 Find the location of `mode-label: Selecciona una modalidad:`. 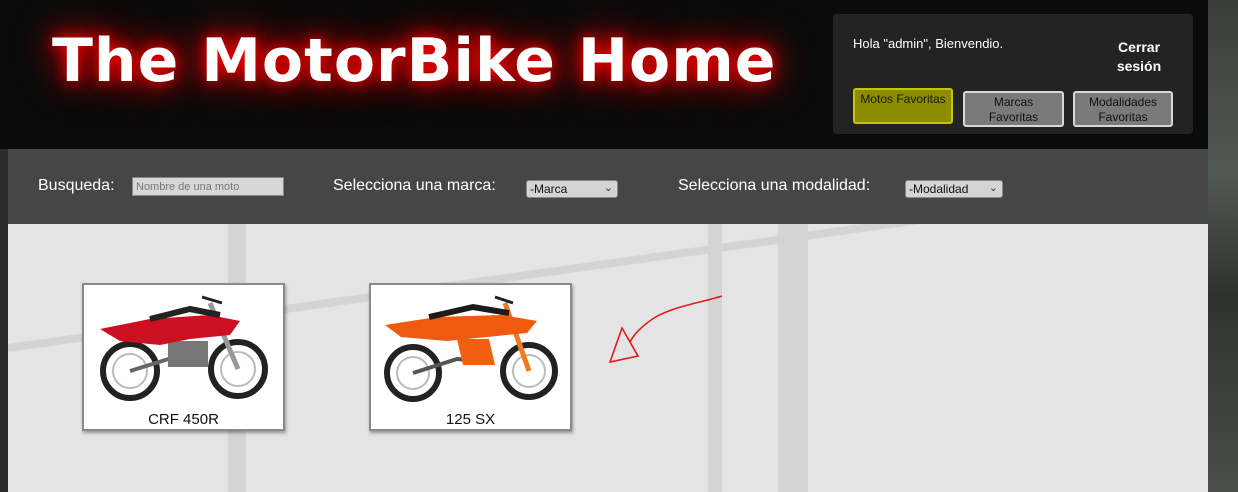

mode-label: Selecciona una modalidad: is located at coordinates (774, 185).